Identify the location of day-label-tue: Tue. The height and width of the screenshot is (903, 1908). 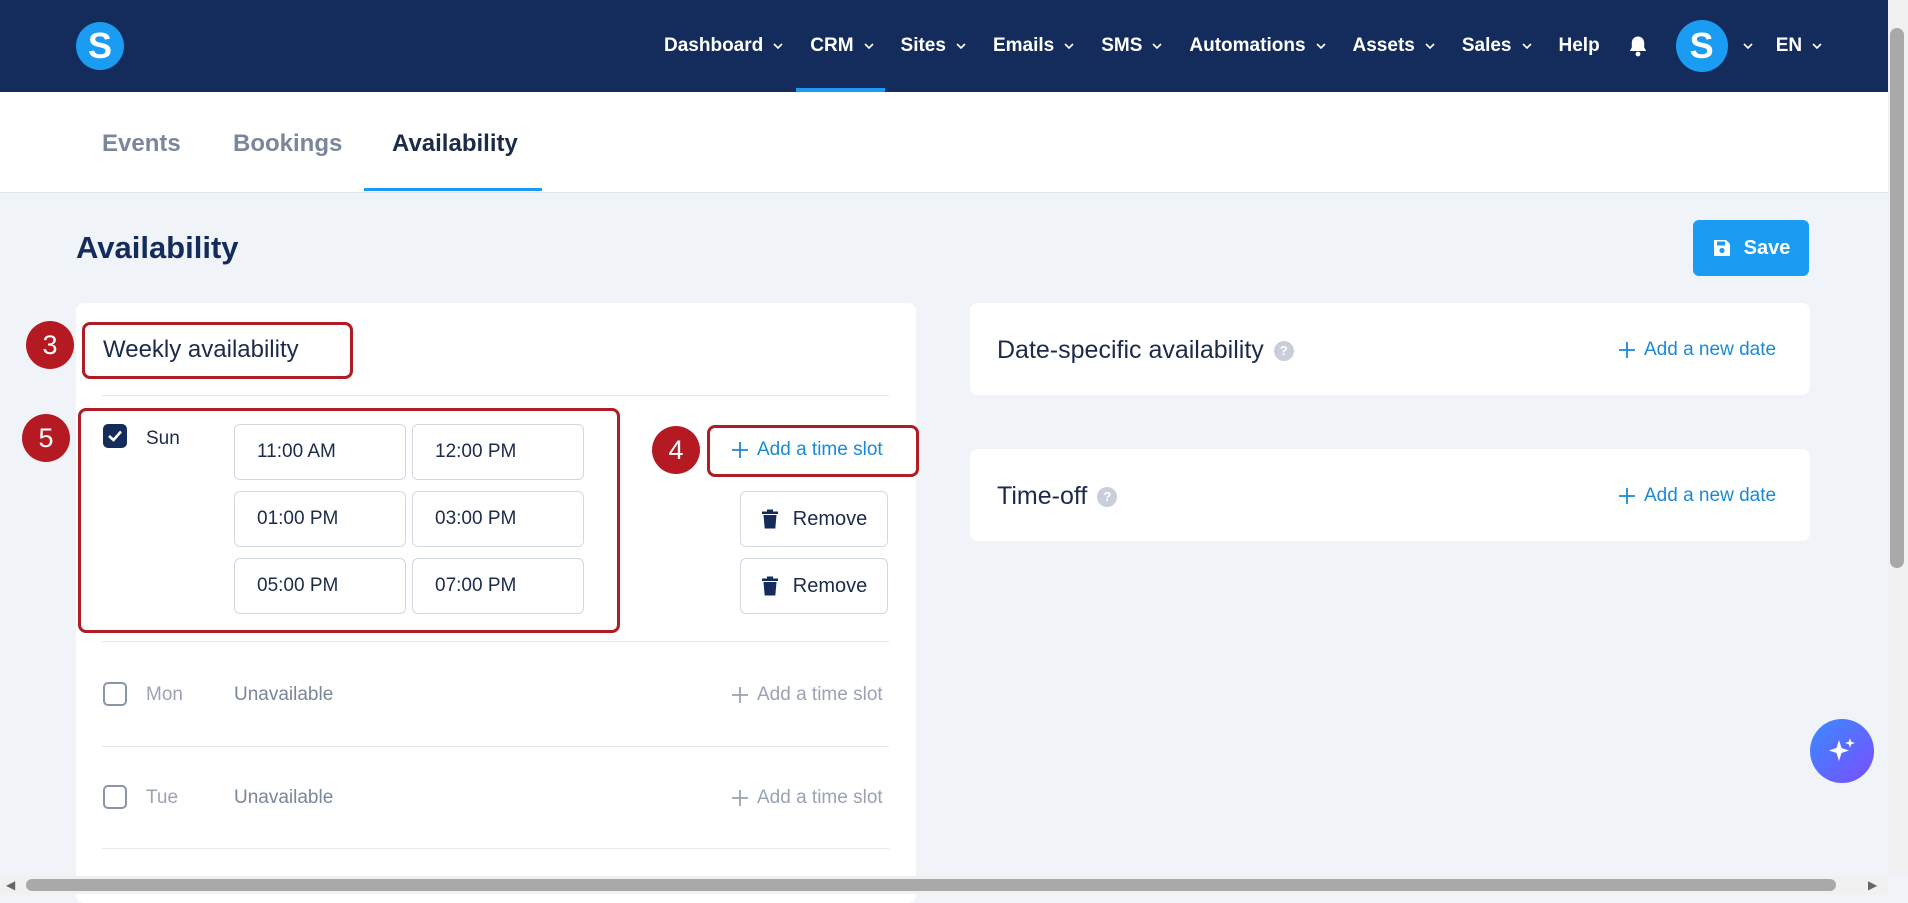
(162, 797).